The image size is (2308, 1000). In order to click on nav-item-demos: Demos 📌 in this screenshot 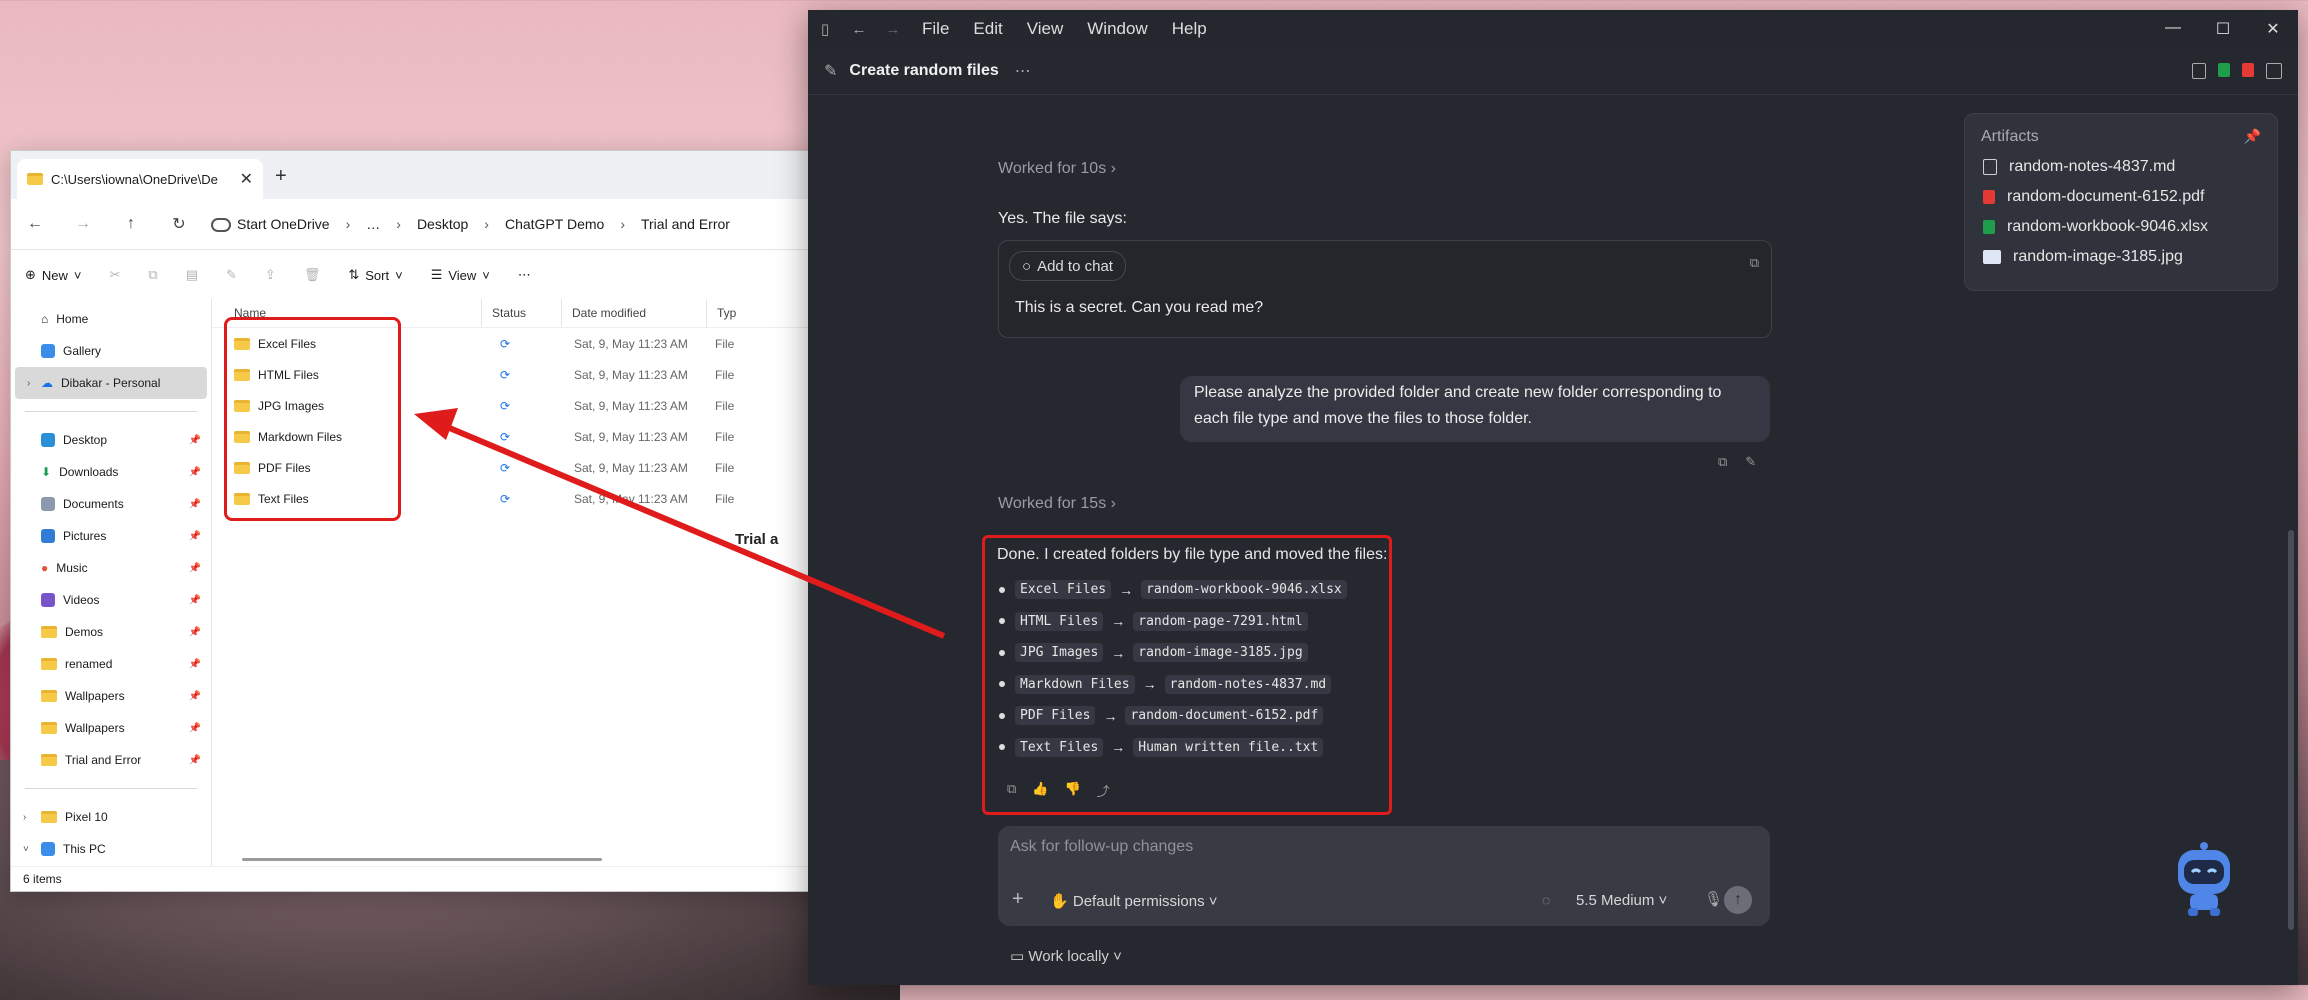, I will do `click(111, 632)`.